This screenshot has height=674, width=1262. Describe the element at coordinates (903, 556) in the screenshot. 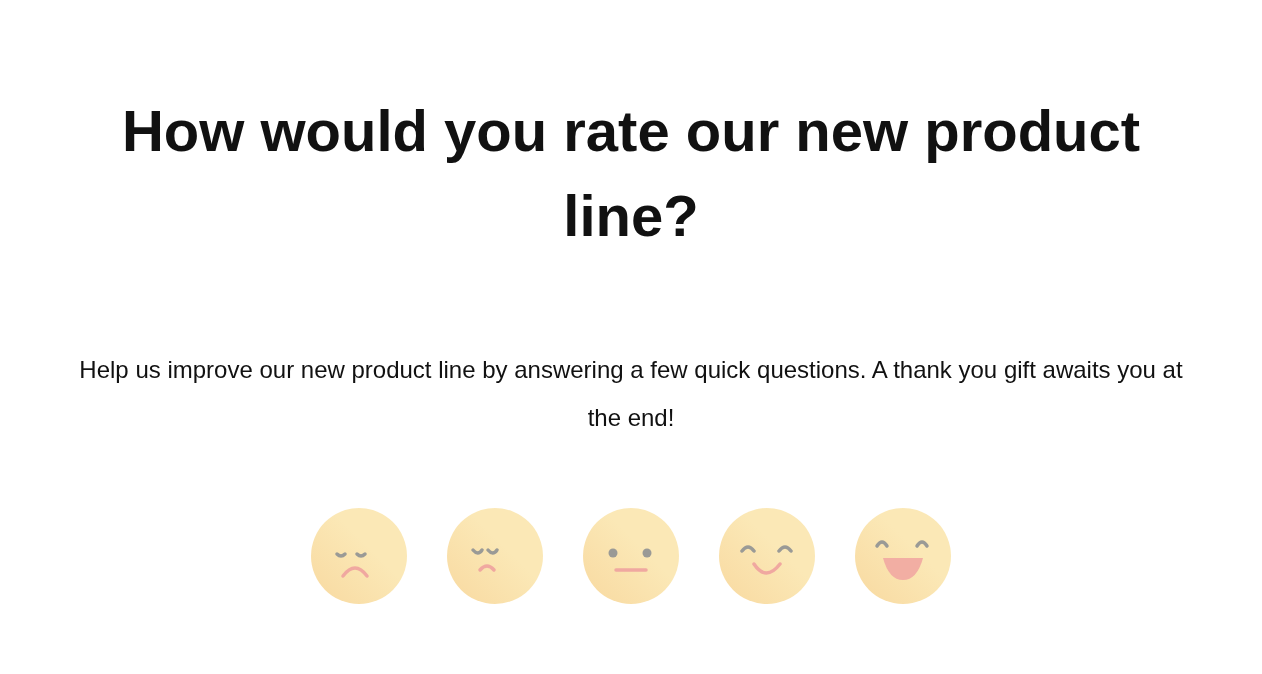

I see `laughing-face-icon` at that location.